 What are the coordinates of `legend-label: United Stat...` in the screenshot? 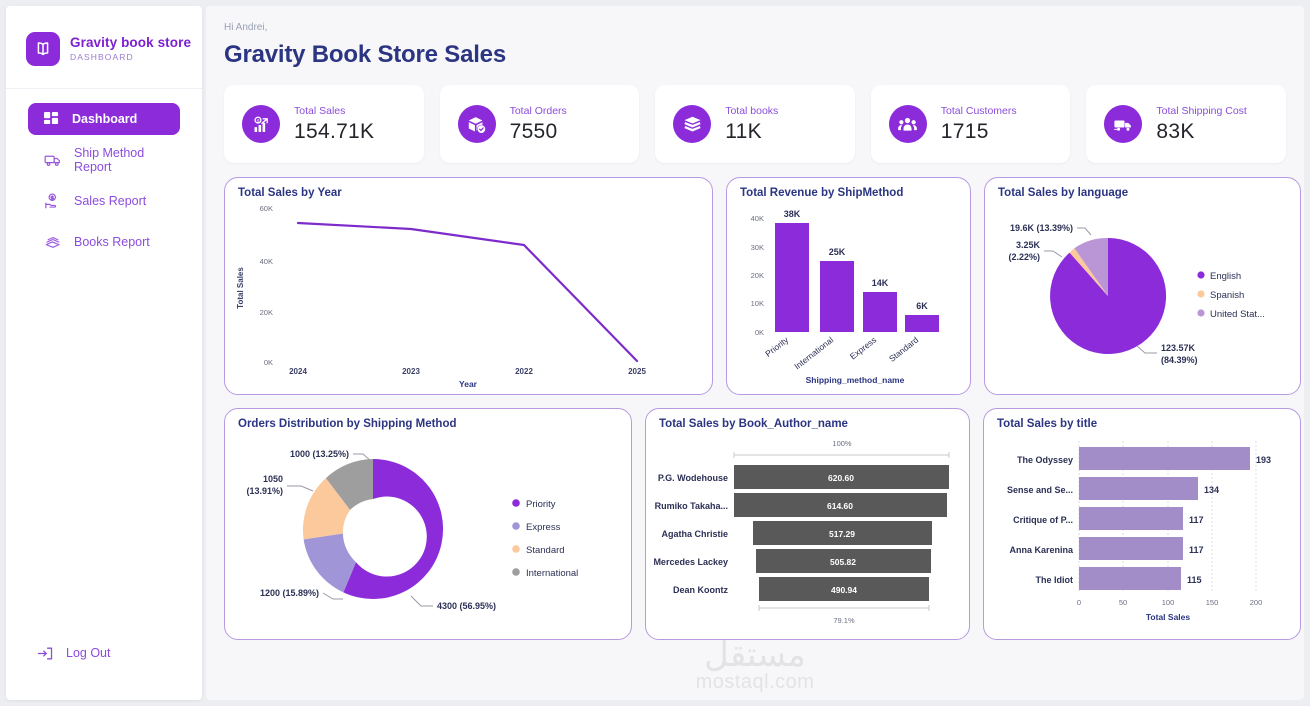 It's located at (1237, 314).